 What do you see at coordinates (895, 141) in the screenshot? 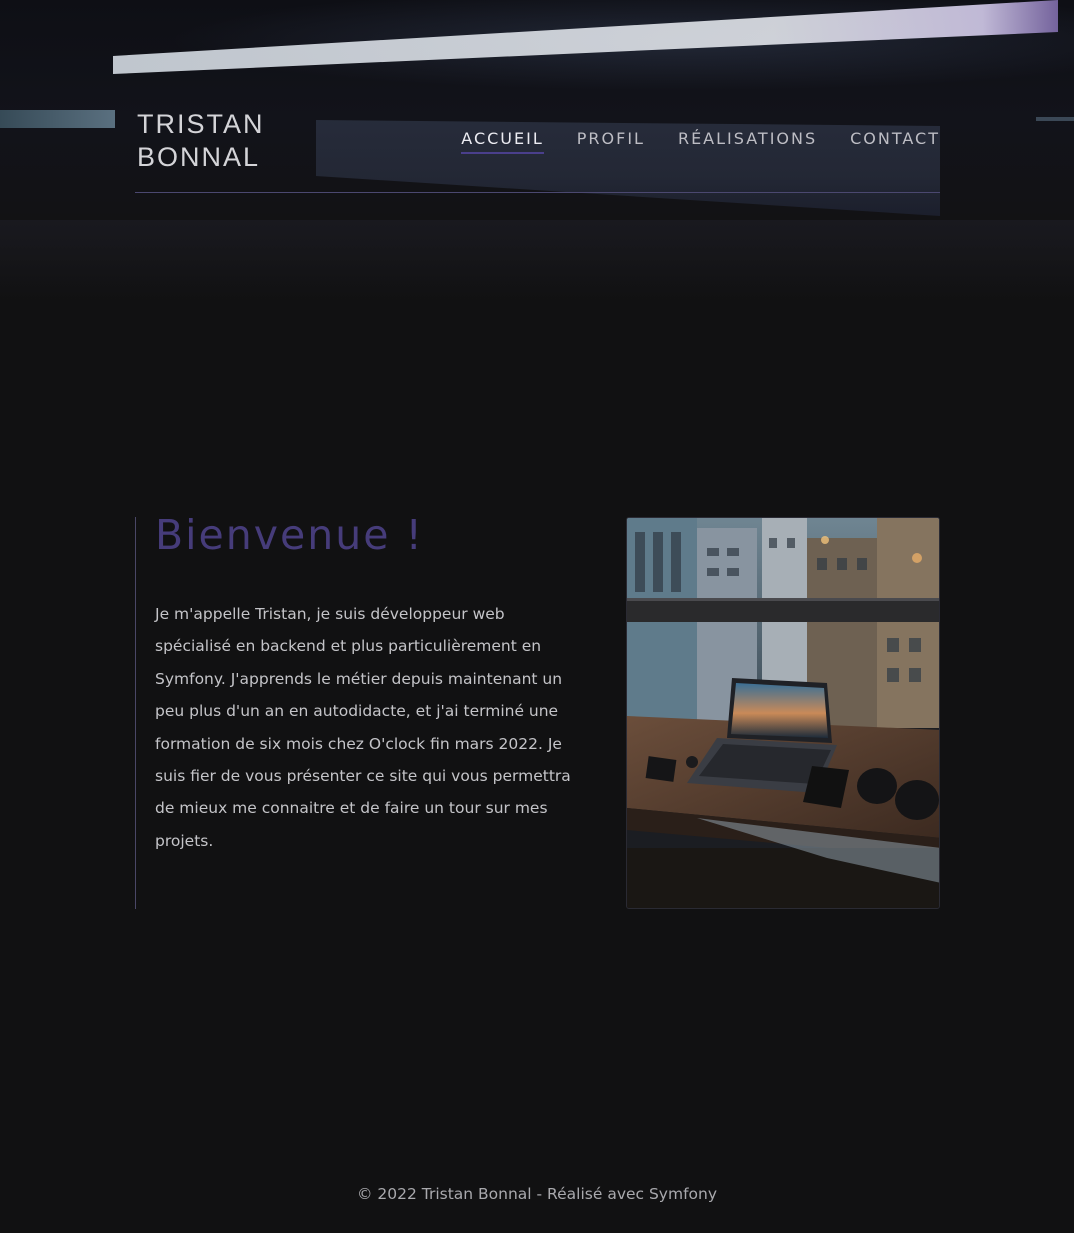
I see `nav-item-contact: CONTACT` at bounding box center [895, 141].